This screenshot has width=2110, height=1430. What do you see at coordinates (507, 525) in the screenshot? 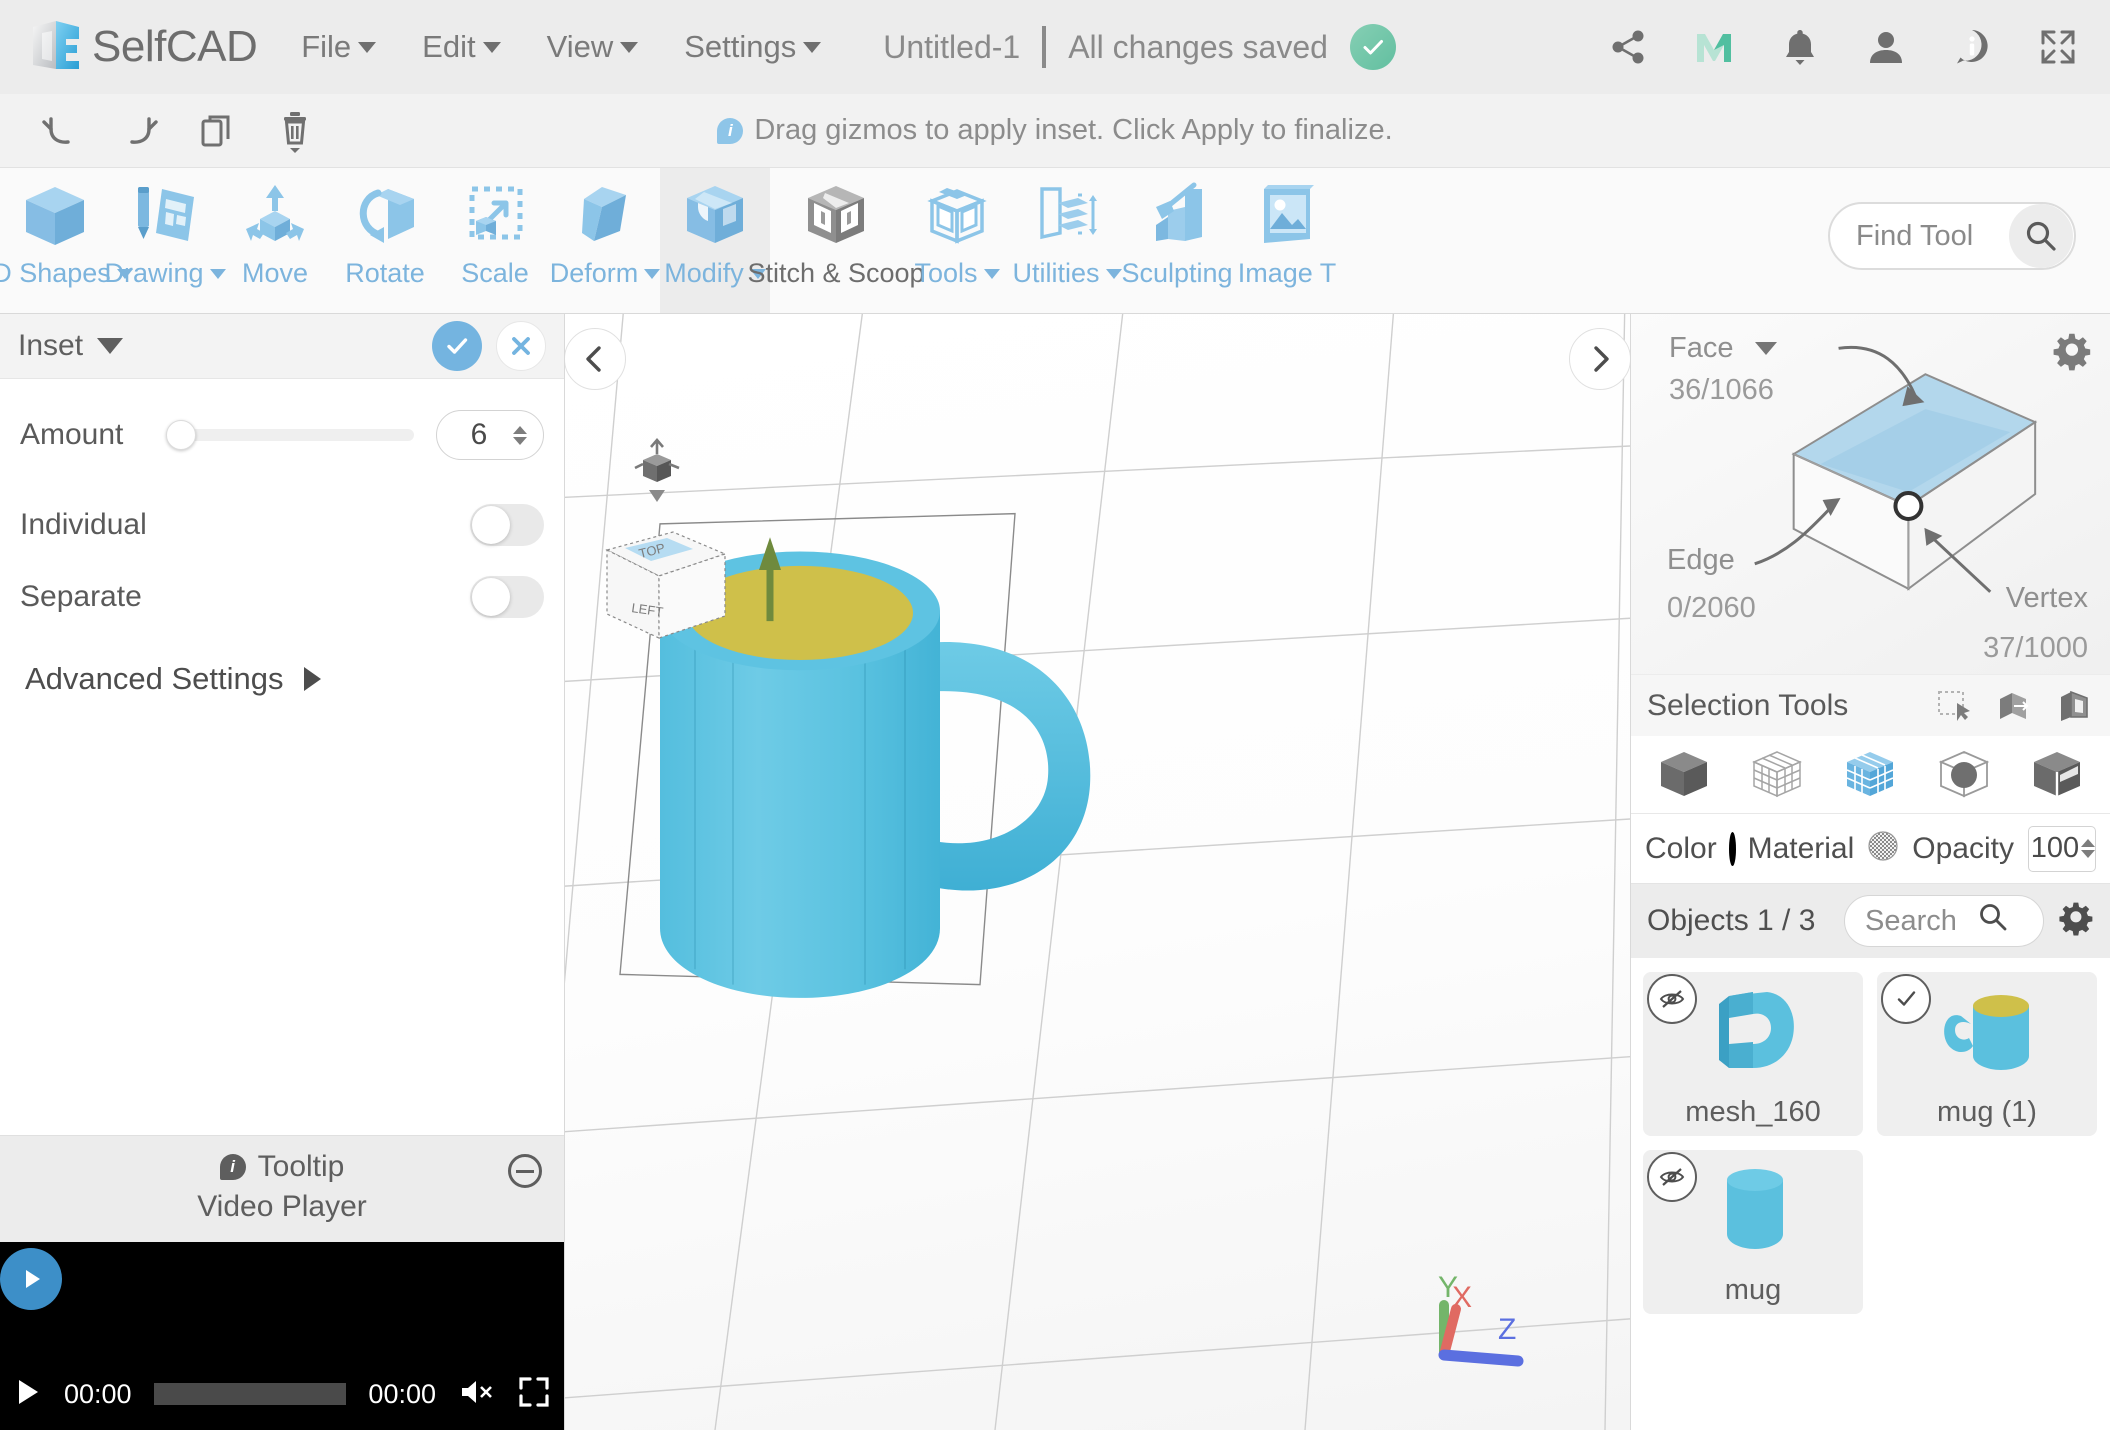
I see `individual-toggle` at bounding box center [507, 525].